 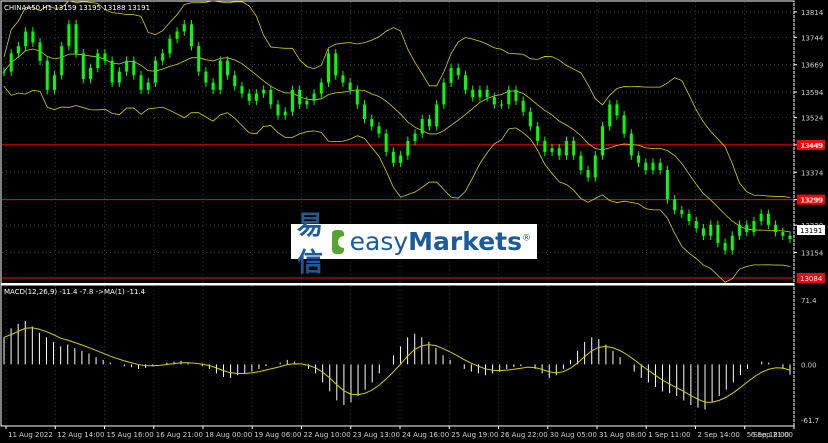 What do you see at coordinates (341, 241) in the screenshot?
I see `logo-mark-icon` at bounding box center [341, 241].